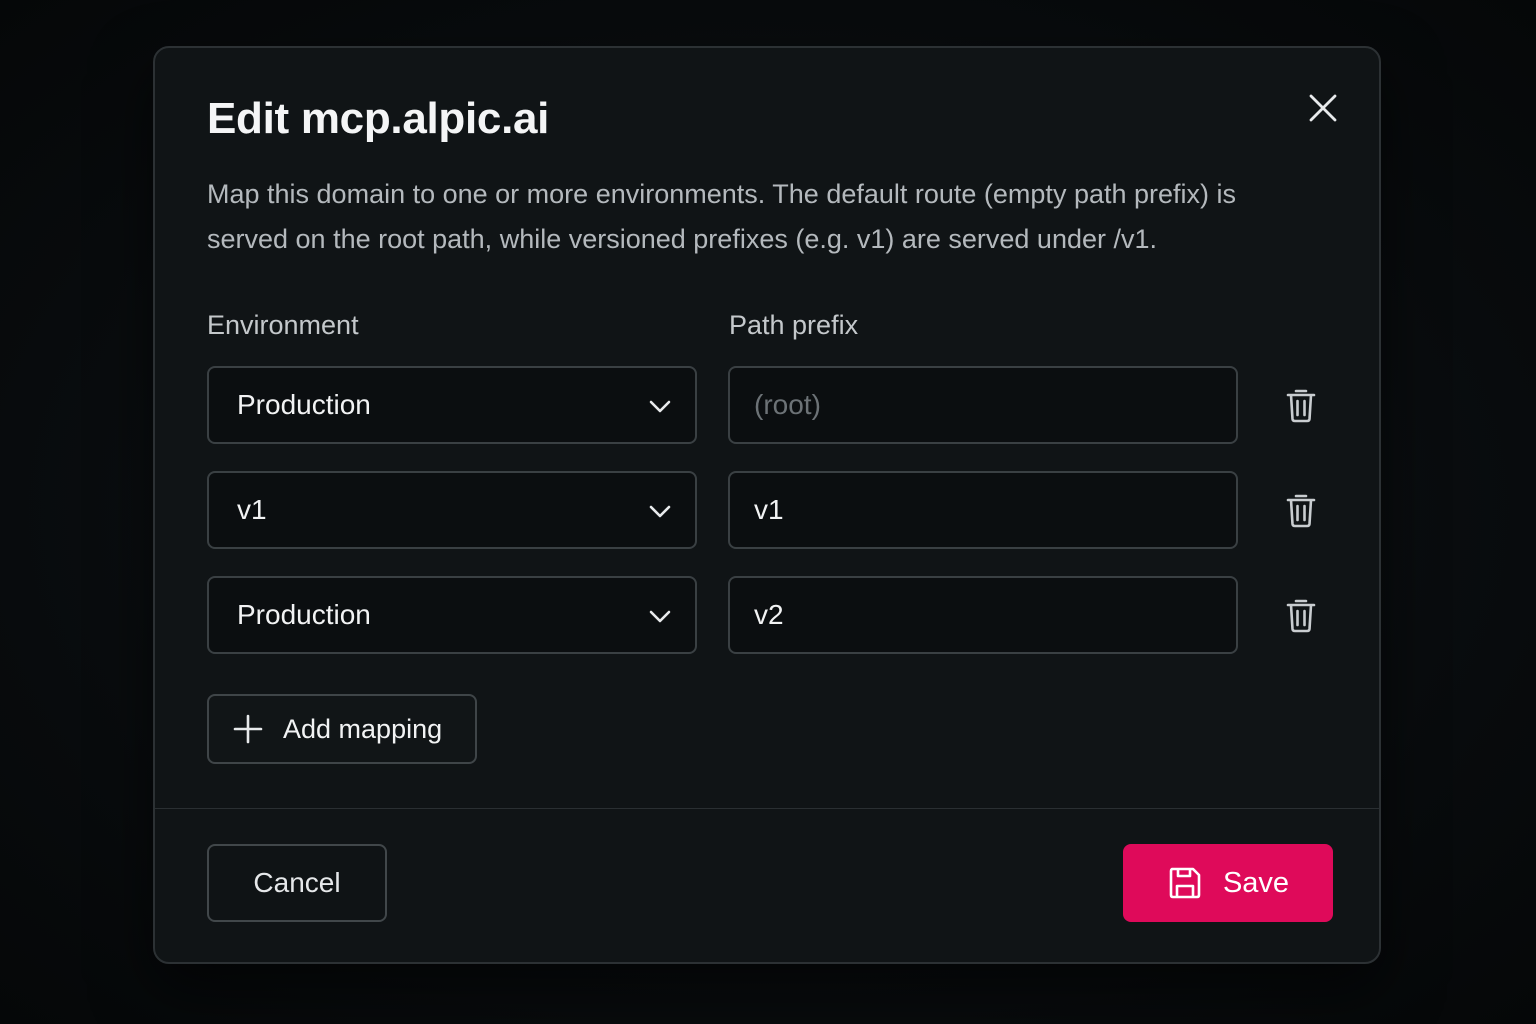 The height and width of the screenshot is (1024, 1536). I want to click on environment-select-value: v1, so click(252, 509).